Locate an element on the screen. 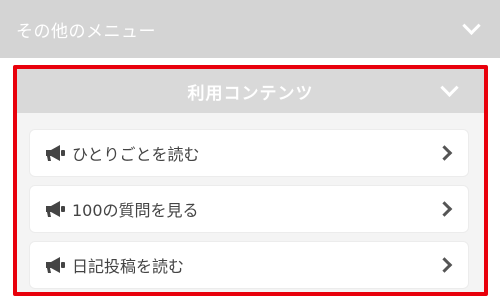  other-menu-title: その他のメニュー is located at coordinates (86, 31).